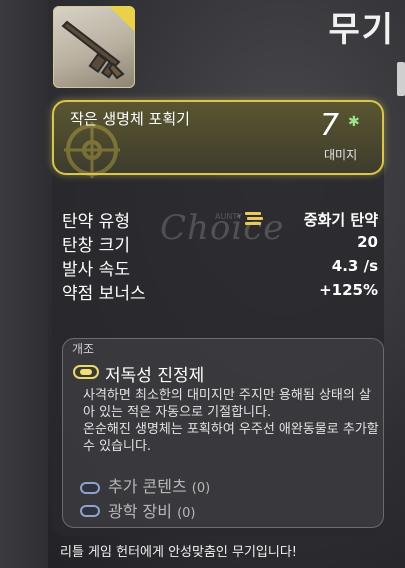 The width and height of the screenshot is (405, 568). What do you see at coordinates (86, 372) in the screenshot?
I see `mod-toggle-active` at bounding box center [86, 372].